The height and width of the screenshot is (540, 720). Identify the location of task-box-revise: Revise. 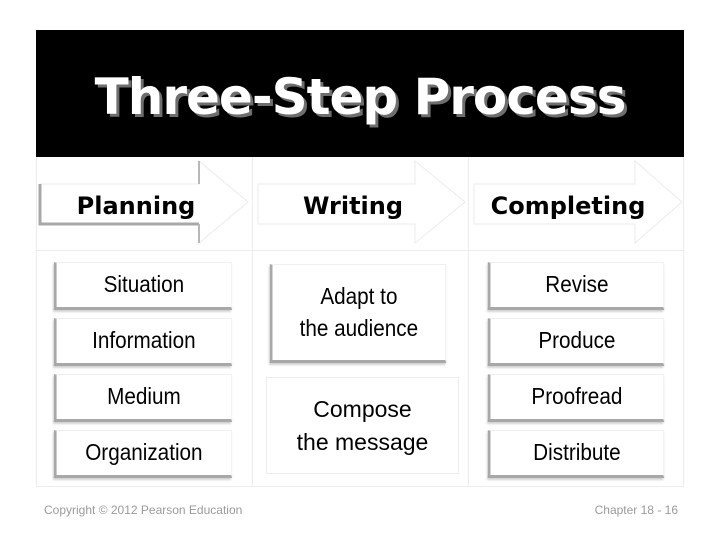
(576, 286).